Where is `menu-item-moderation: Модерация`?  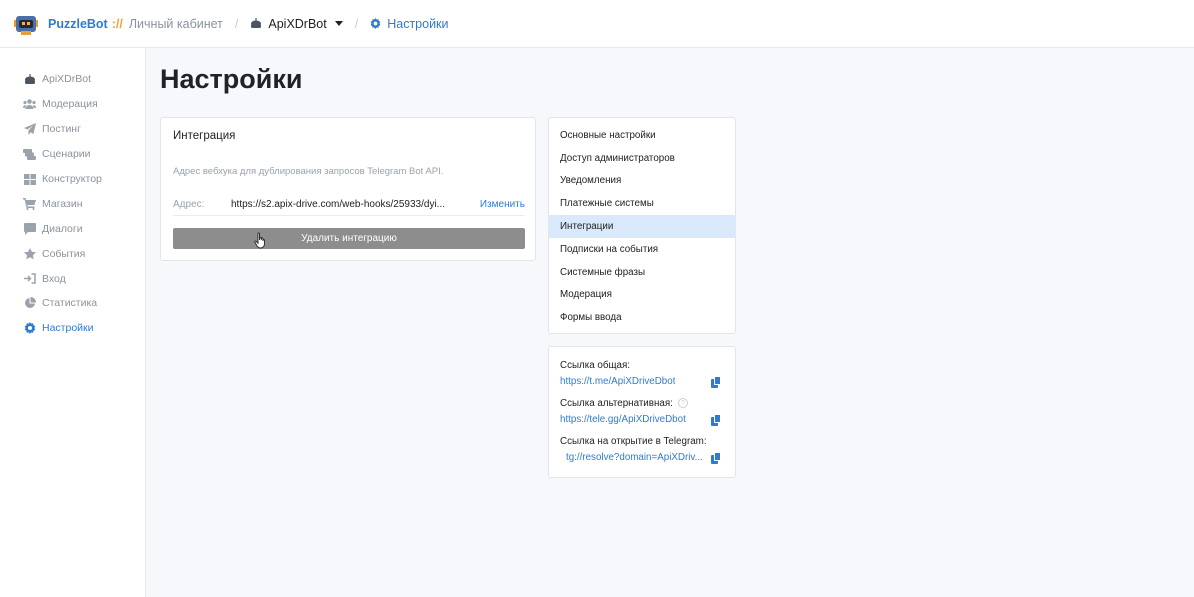 menu-item-moderation: Модерация is located at coordinates (642, 295).